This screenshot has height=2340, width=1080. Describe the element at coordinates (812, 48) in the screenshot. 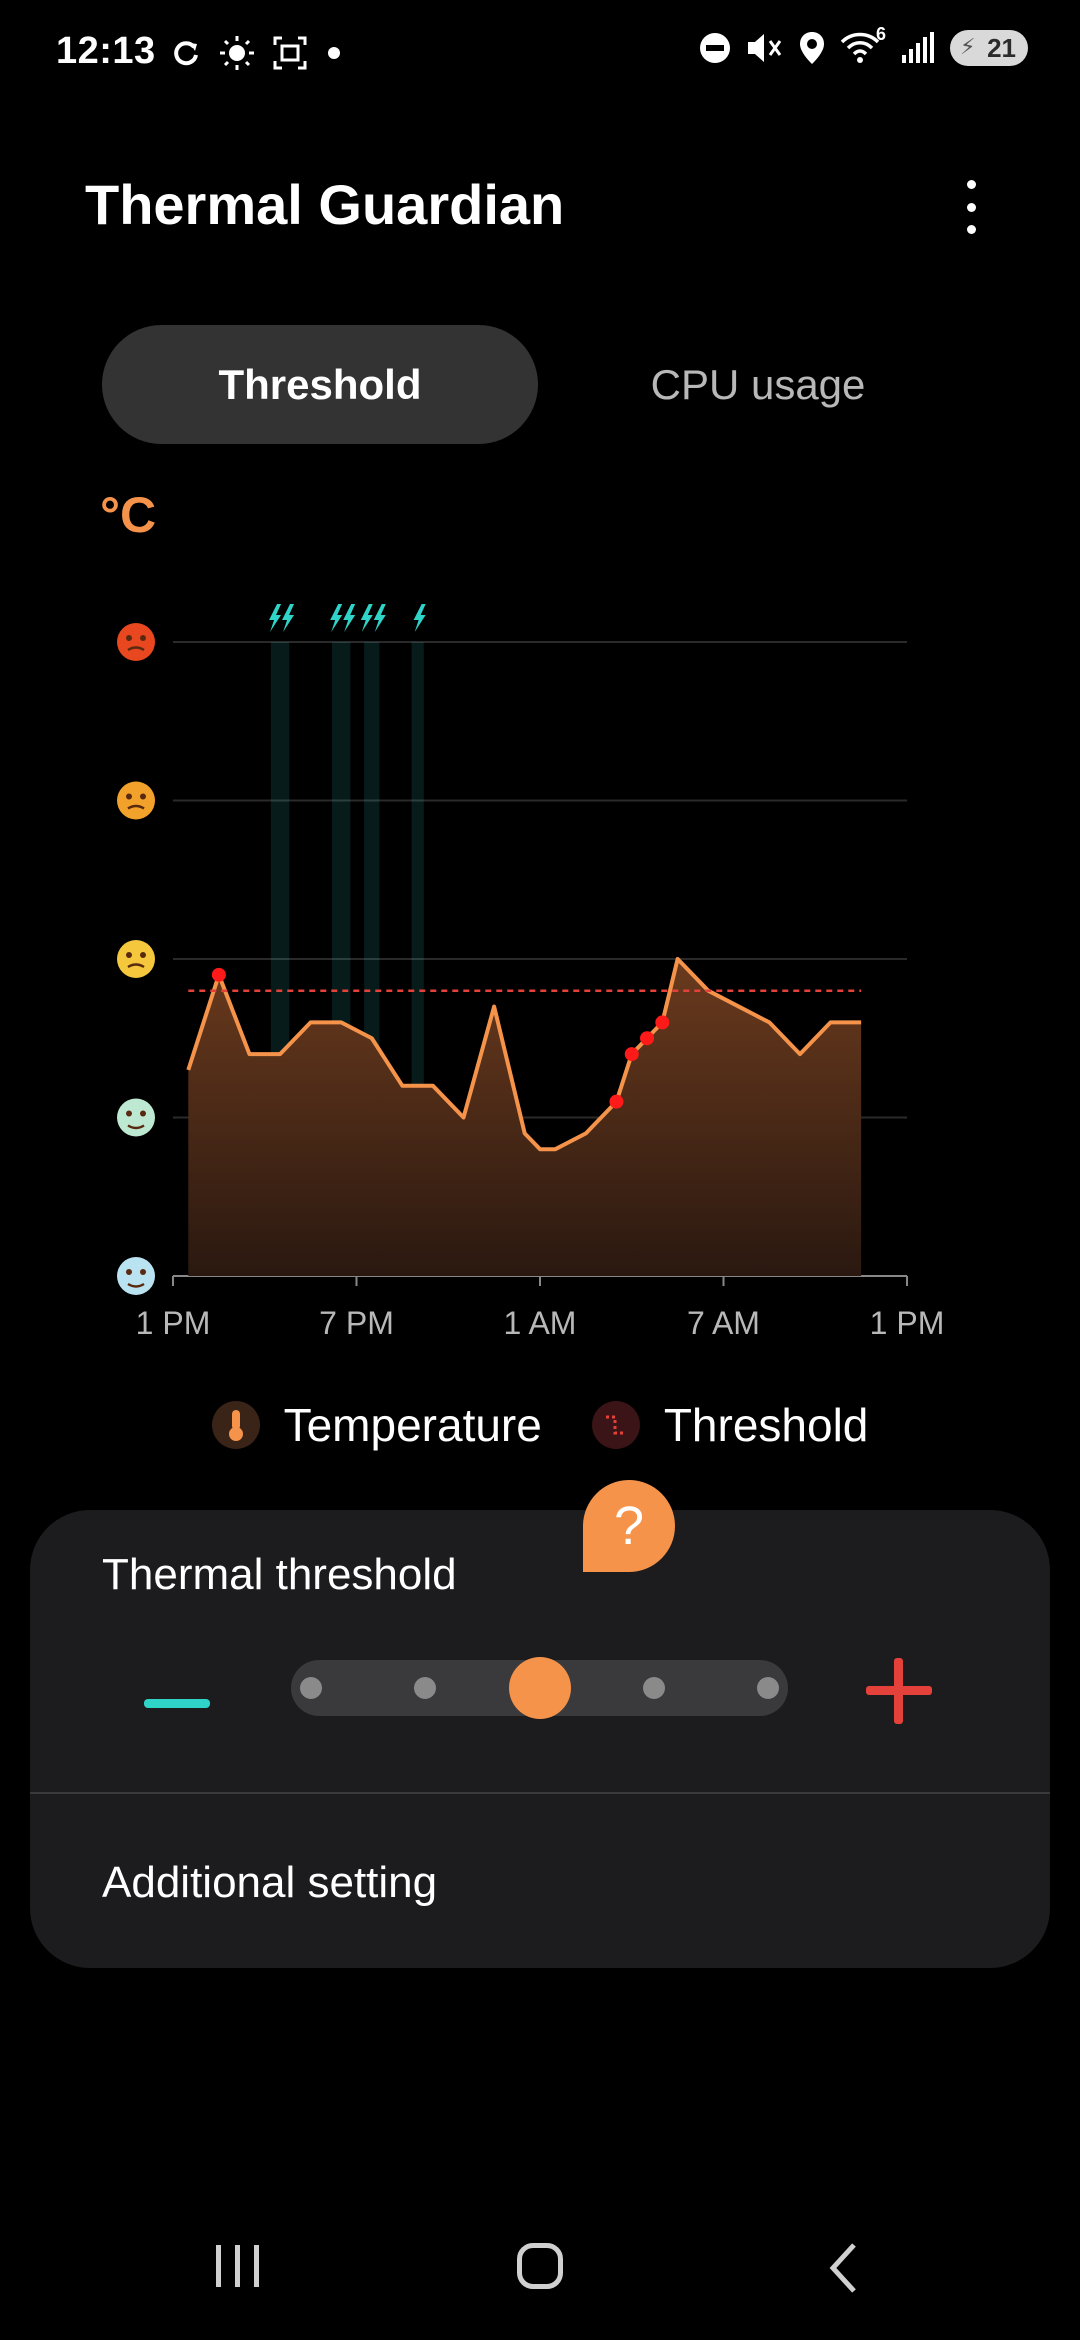

I see `location-icon` at that location.